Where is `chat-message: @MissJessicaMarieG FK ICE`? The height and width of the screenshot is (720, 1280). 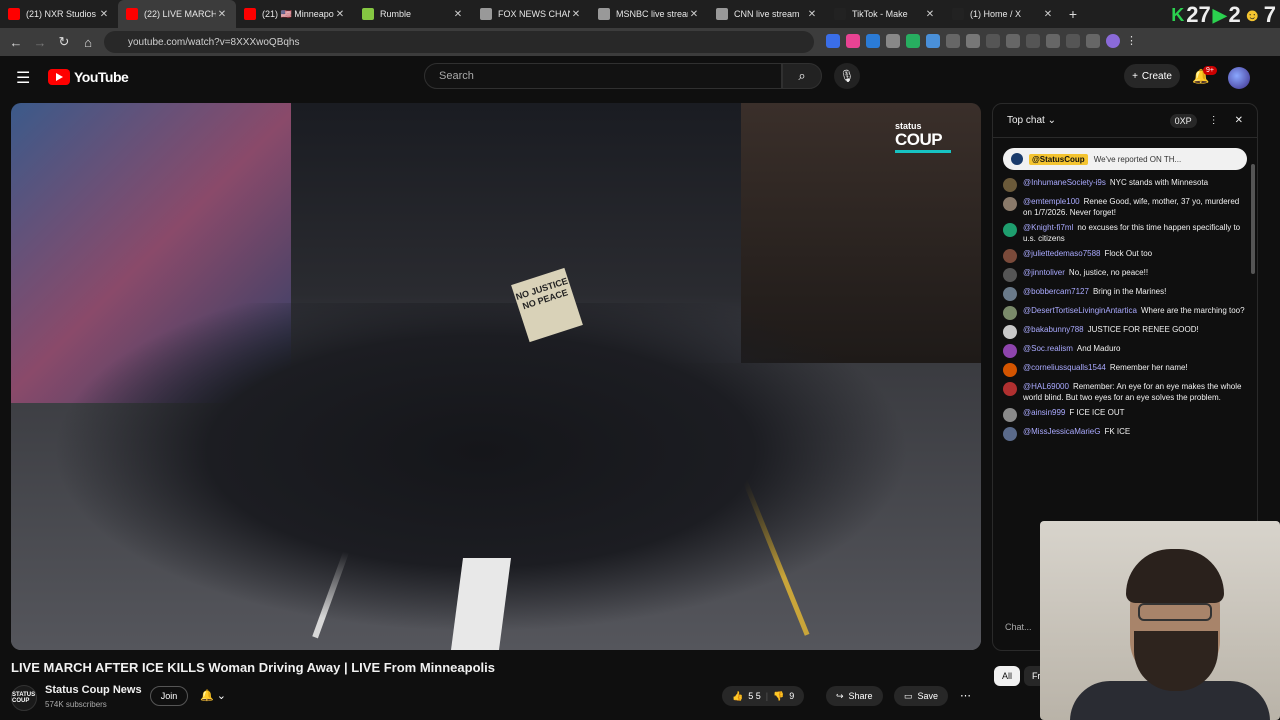
chat-message: @MissJessicaMarieG FK ICE is located at coordinates (1125, 434).